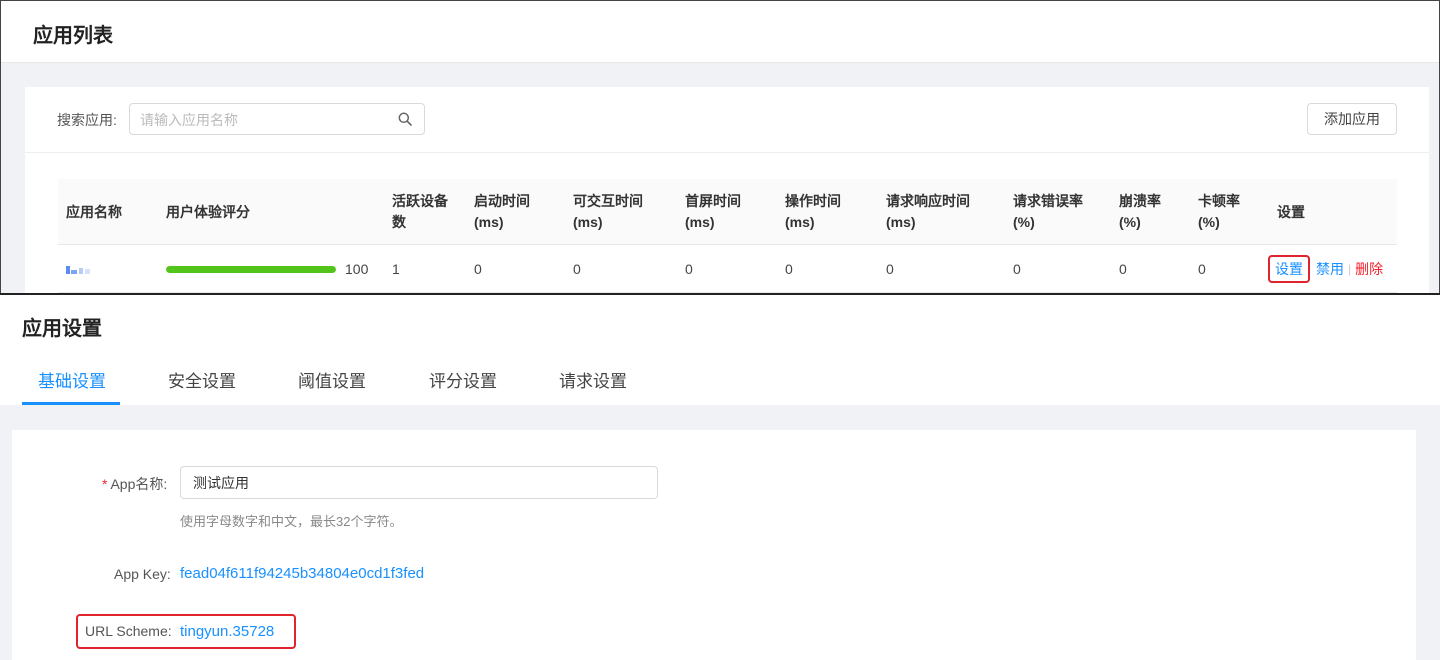 The height and width of the screenshot is (660, 1440). Describe the element at coordinates (142, 574) in the screenshot. I see `app-key-label: App Key:` at that location.